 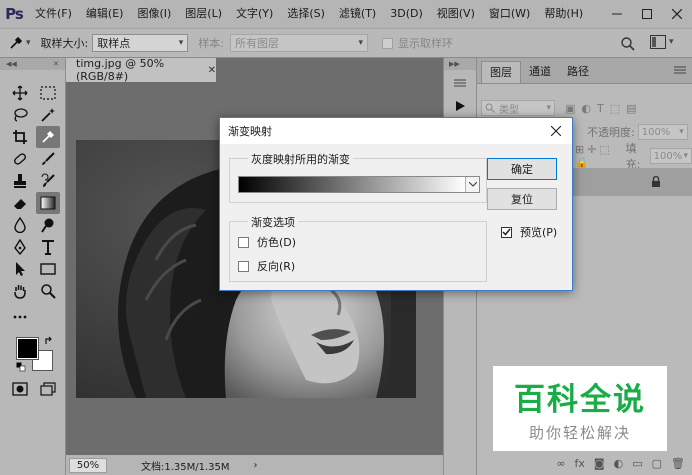 What do you see at coordinates (563, 14) in the screenshot?
I see `menu-help: 帮助(H)` at bounding box center [563, 14].